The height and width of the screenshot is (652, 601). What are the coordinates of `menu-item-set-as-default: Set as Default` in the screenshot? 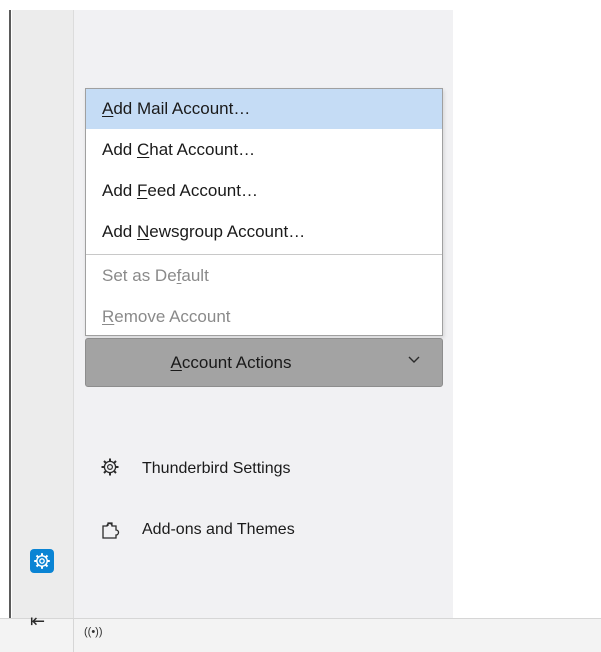 It's located at (264, 276).